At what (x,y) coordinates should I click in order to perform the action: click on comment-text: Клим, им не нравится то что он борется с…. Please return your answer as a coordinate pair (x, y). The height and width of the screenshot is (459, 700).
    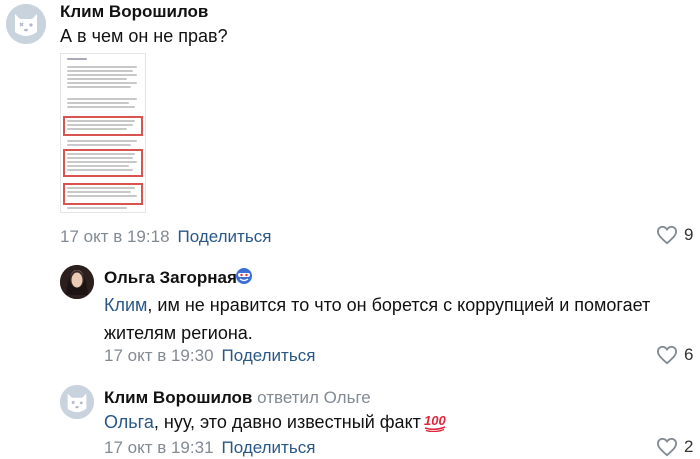
    Looking at the image, I should click on (377, 319).